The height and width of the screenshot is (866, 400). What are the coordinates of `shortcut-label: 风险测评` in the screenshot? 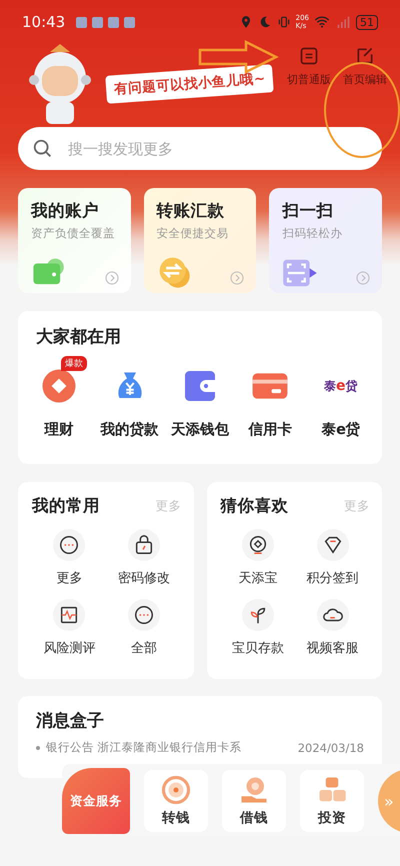 It's located at (69, 648).